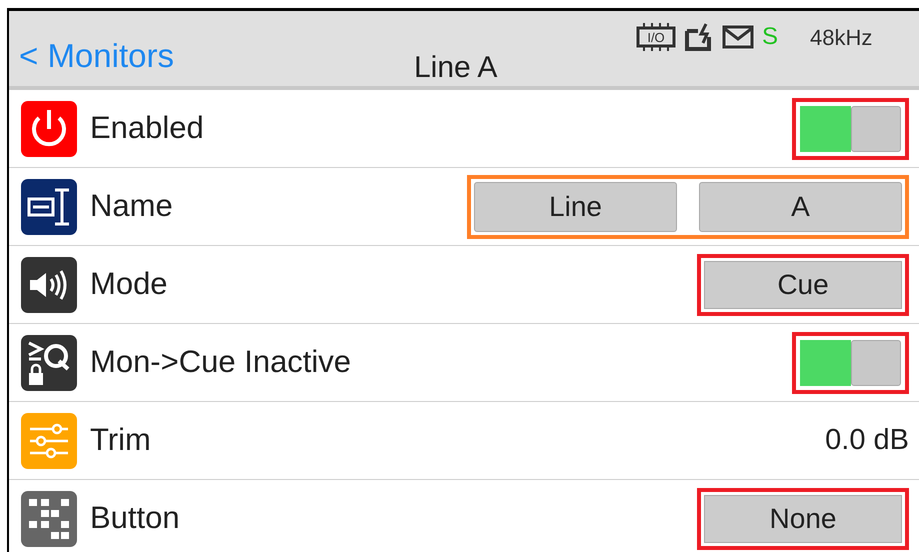  I want to click on power-icon, so click(49, 128).